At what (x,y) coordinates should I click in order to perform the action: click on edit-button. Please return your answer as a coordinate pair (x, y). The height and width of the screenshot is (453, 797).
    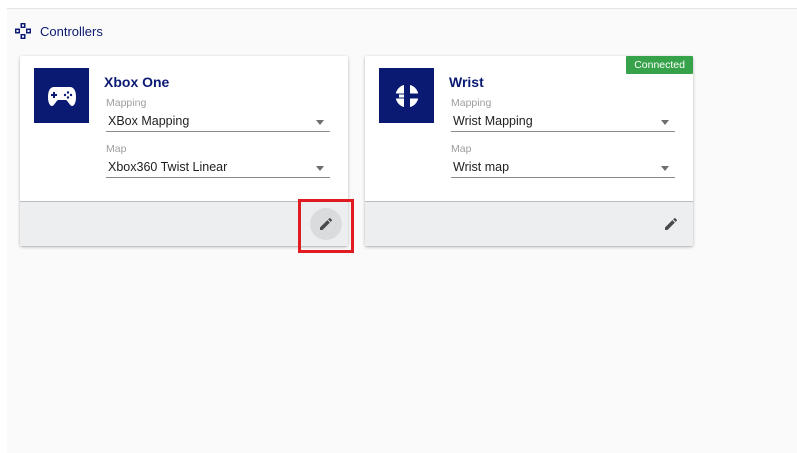
    Looking at the image, I should click on (671, 224).